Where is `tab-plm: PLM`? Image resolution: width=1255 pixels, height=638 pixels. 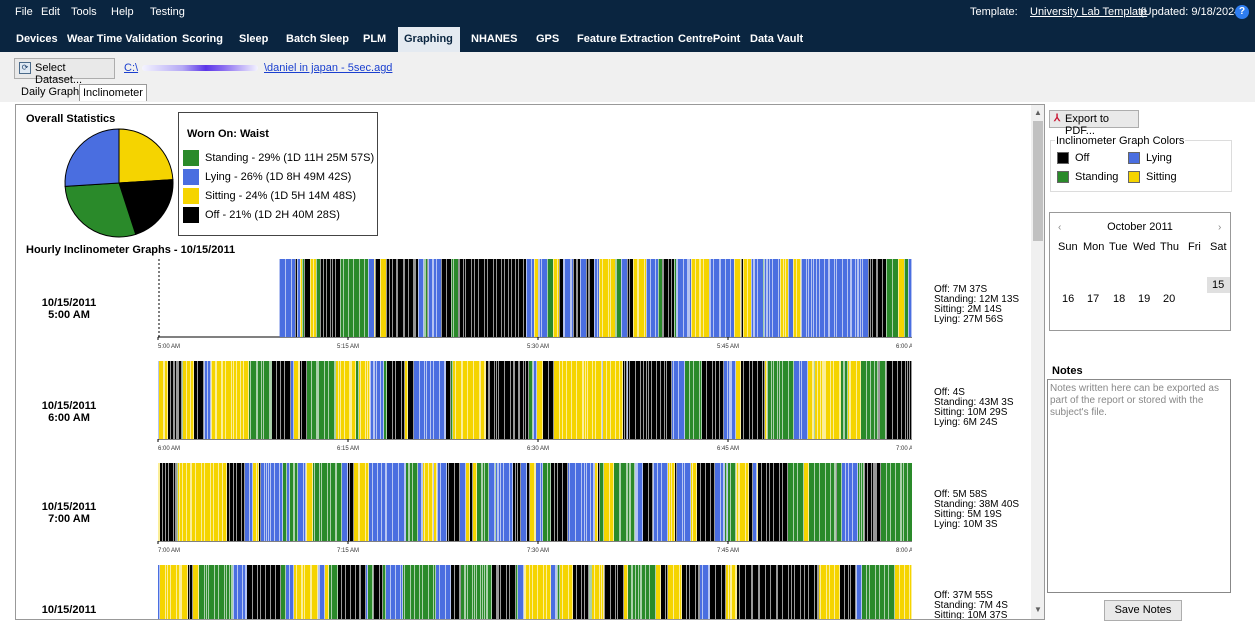 tab-plm: PLM is located at coordinates (374, 39).